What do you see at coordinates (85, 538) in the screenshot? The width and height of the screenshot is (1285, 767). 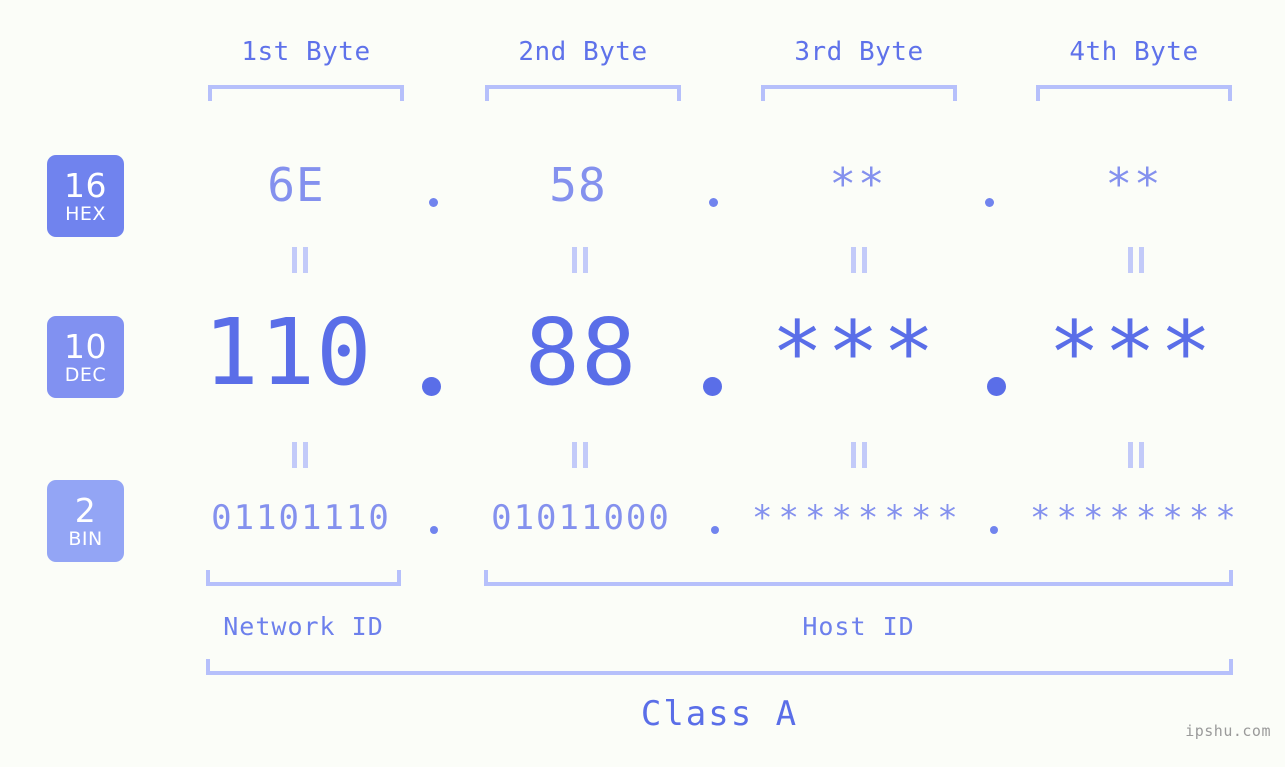 I see `base-badge-bin-name: BIN` at bounding box center [85, 538].